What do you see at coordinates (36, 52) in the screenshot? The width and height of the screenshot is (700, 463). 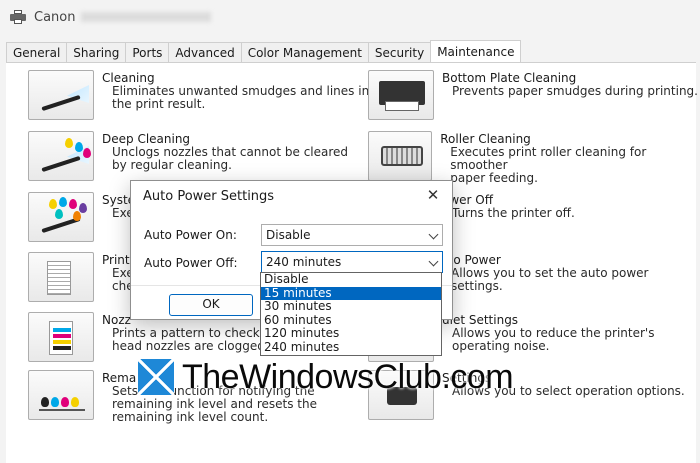 I see `tab-general: General` at bounding box center [36, 52].